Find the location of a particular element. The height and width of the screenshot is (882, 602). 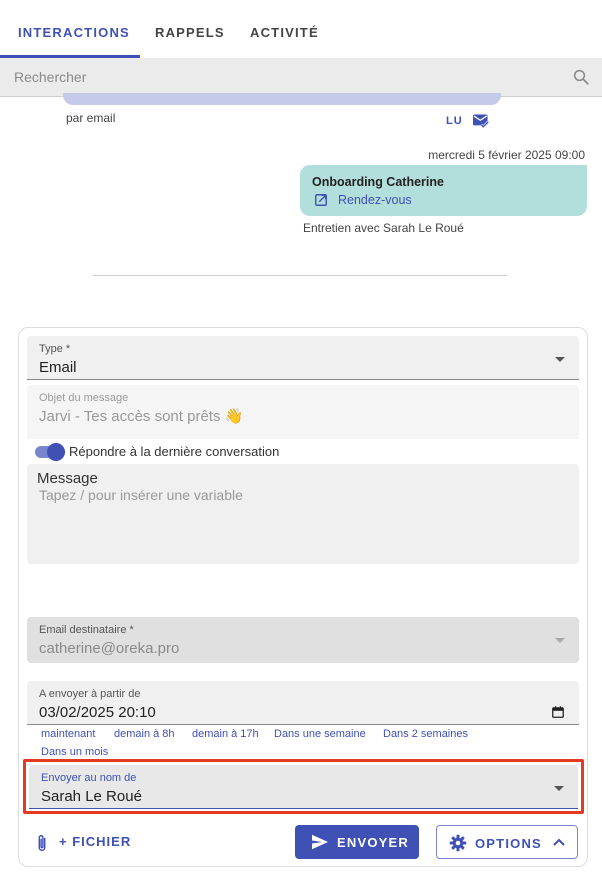

timeline-divider is located at coordinates (300, 275).